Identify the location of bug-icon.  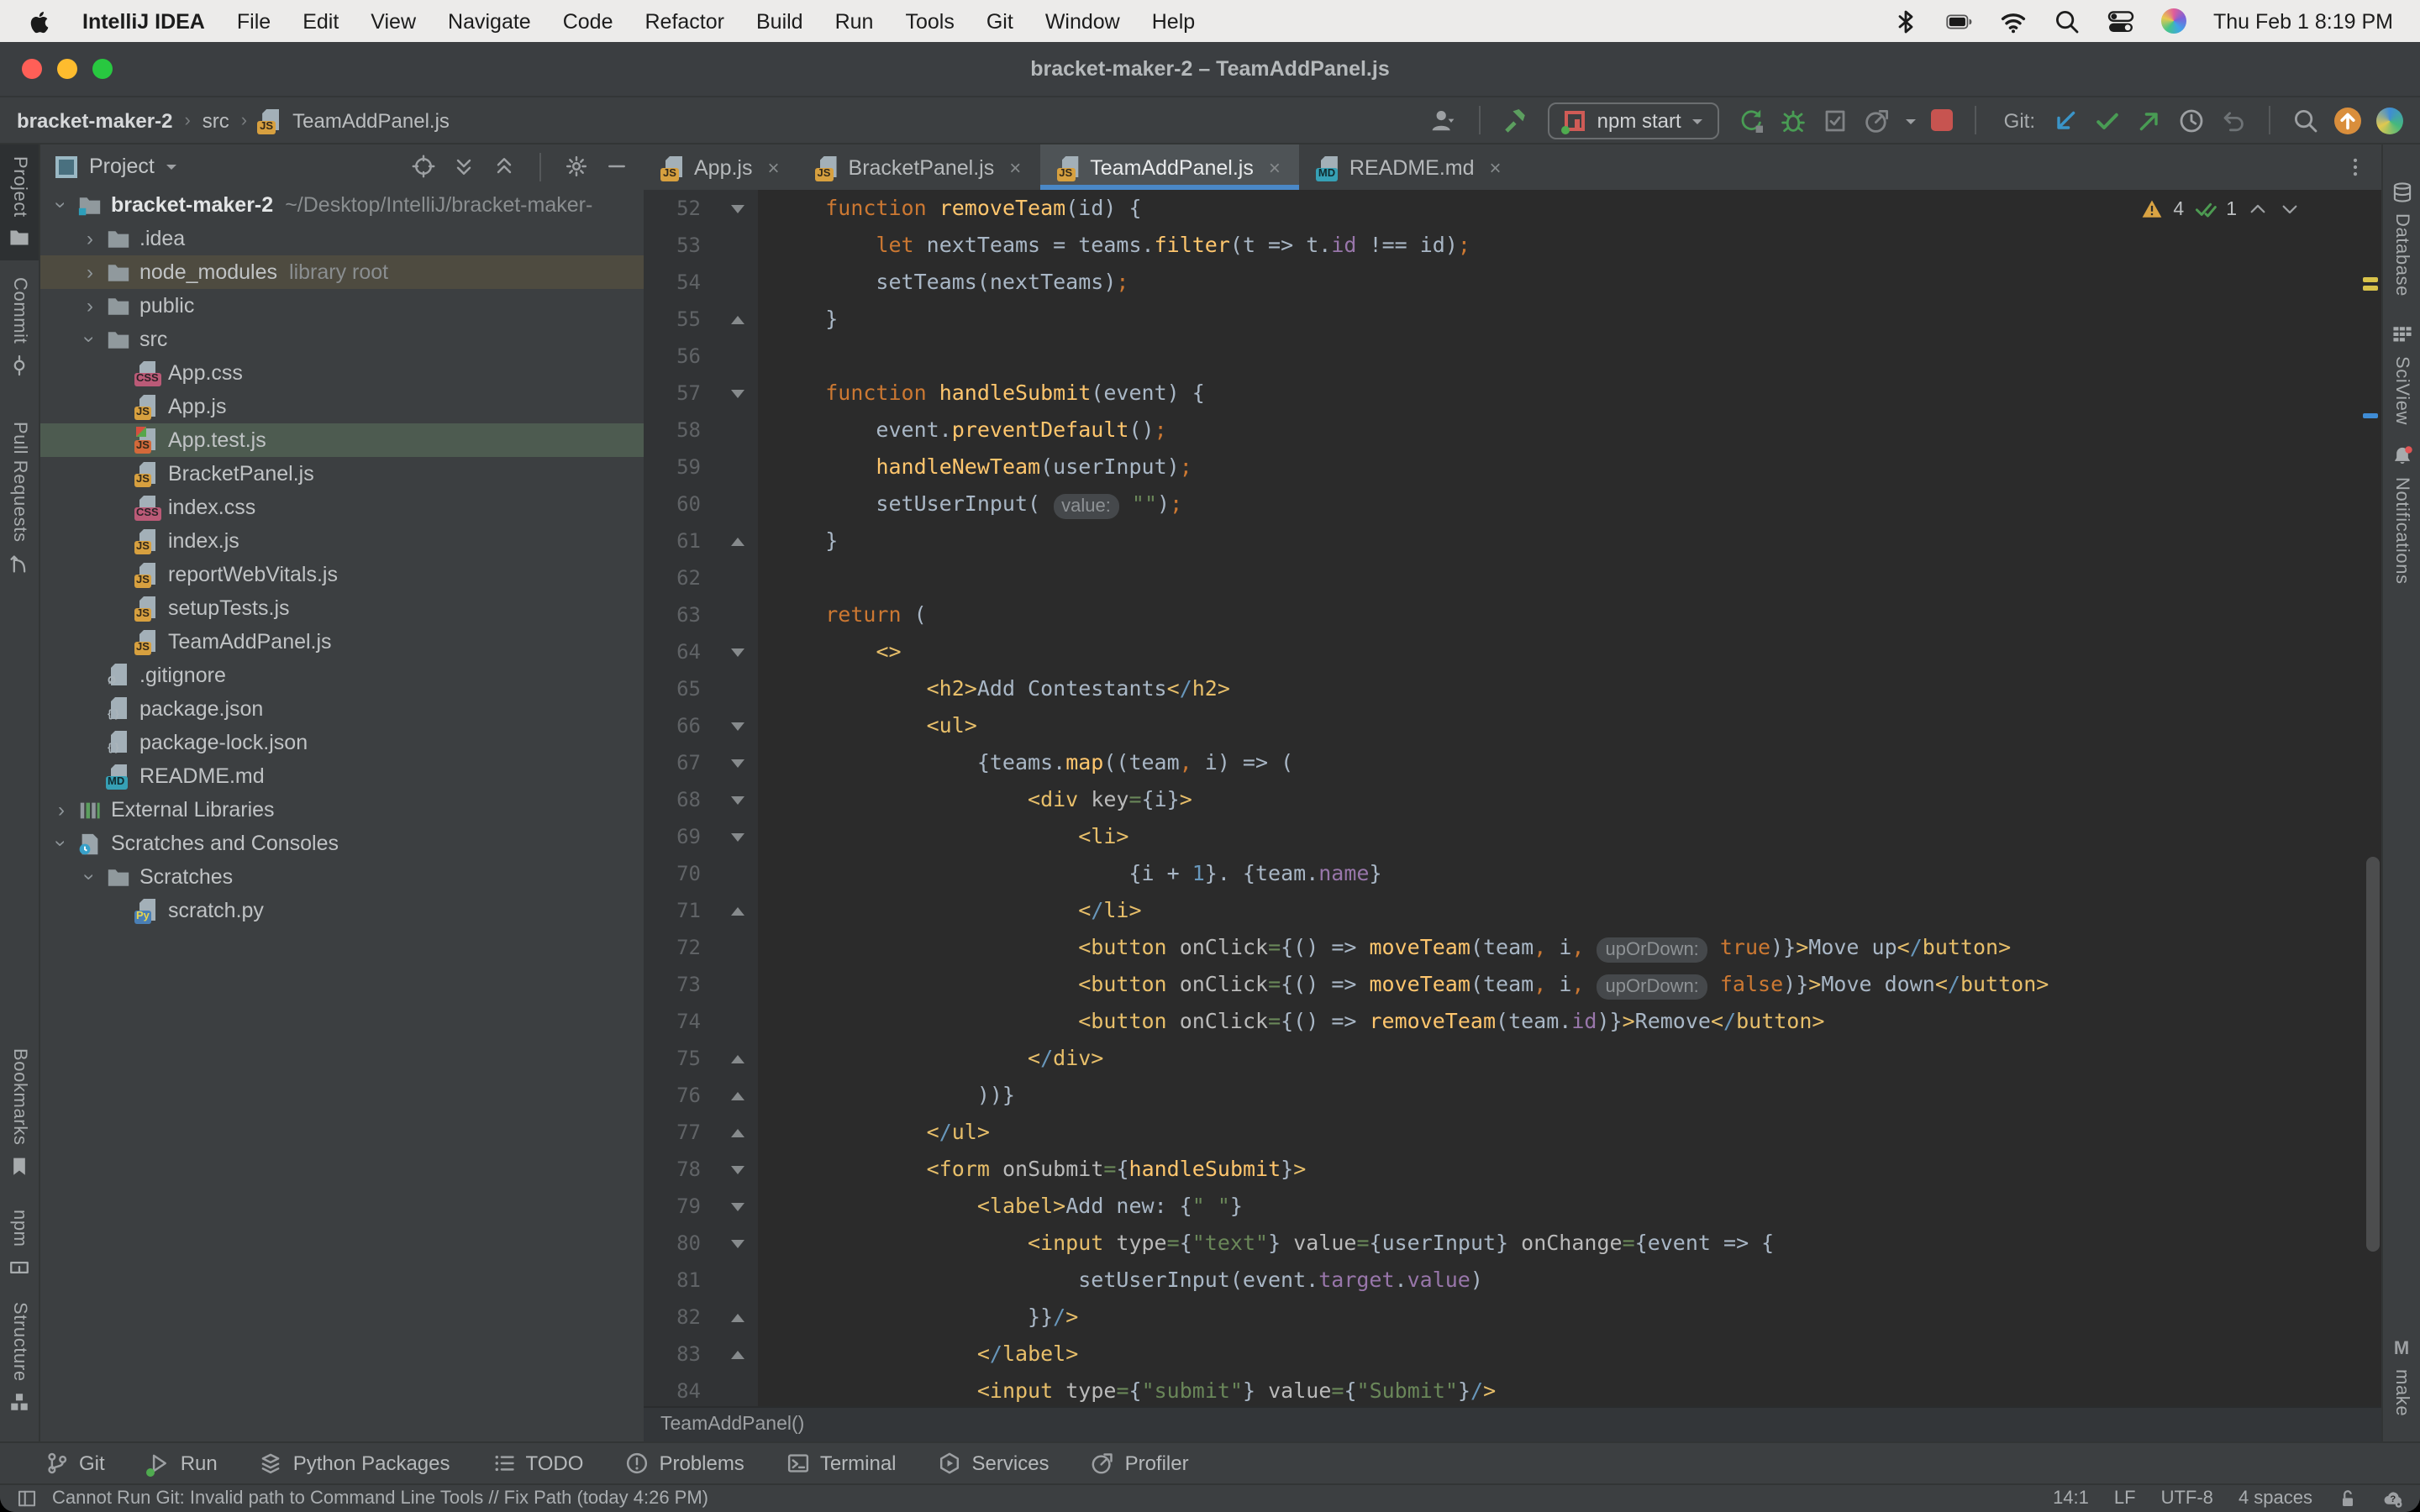
(1794, 120).